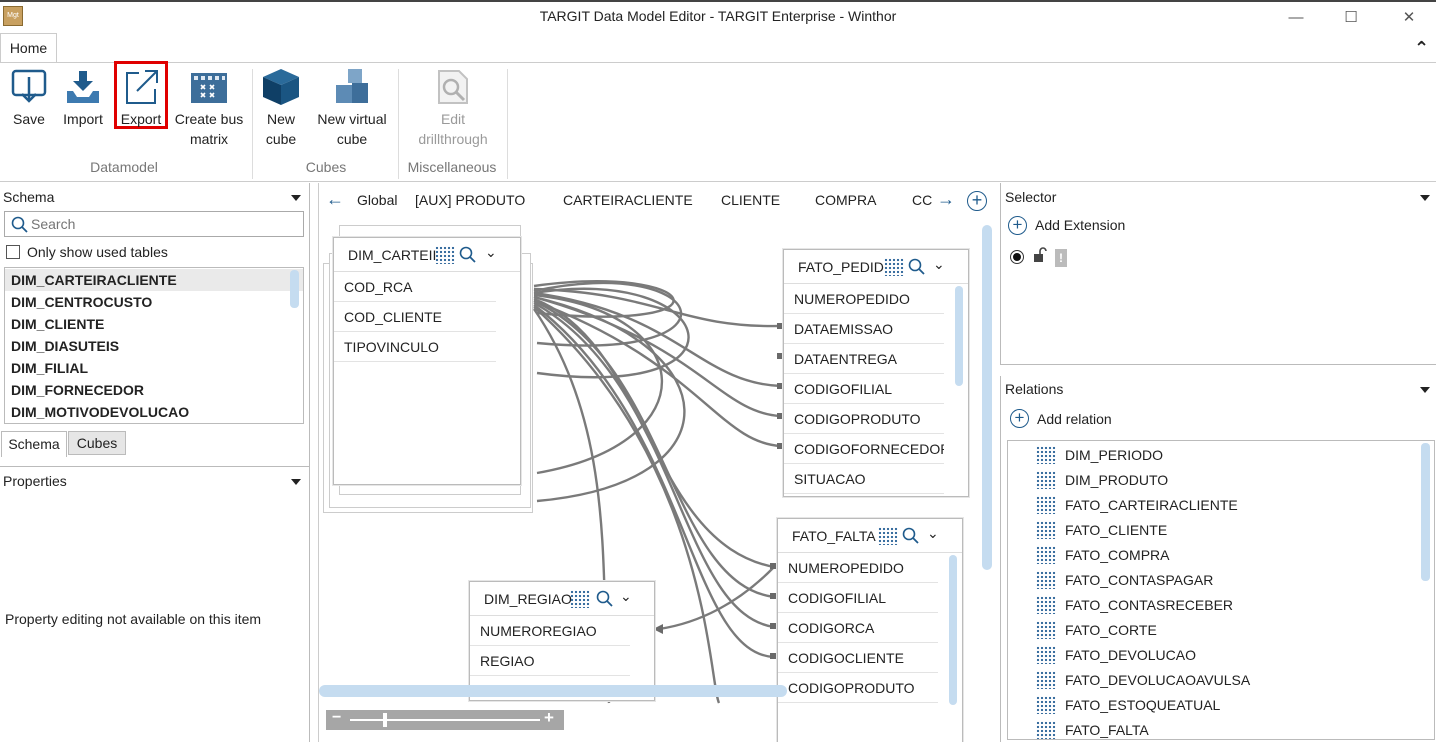 This screenshot has width=1436, height=742. What do you see at coordinates (1221, 555) in the screenshot?
I see `relation-item: FATO_COMPRA` at bounding box center [1221, 555].